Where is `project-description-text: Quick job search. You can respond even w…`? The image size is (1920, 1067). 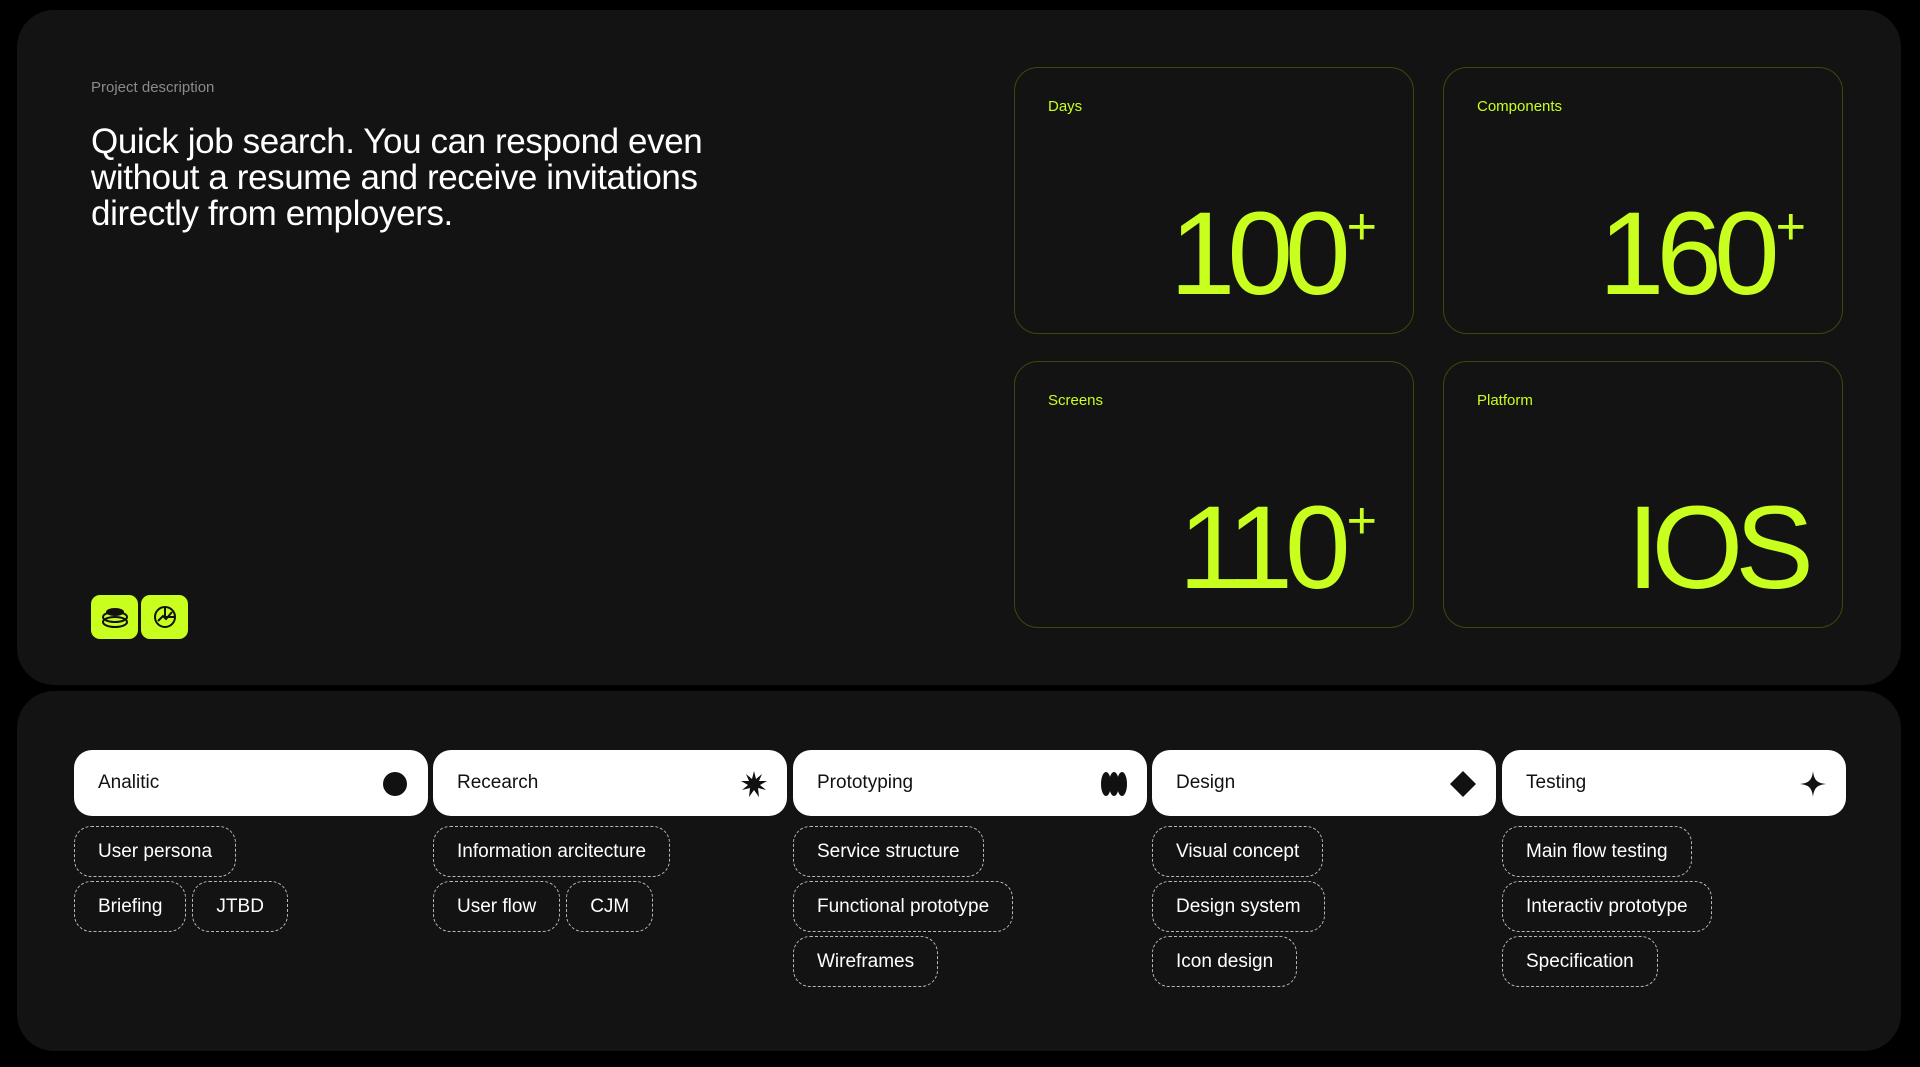 project-description-text: Quick job search. You can respond even w… is located at coordinates (397, 177).